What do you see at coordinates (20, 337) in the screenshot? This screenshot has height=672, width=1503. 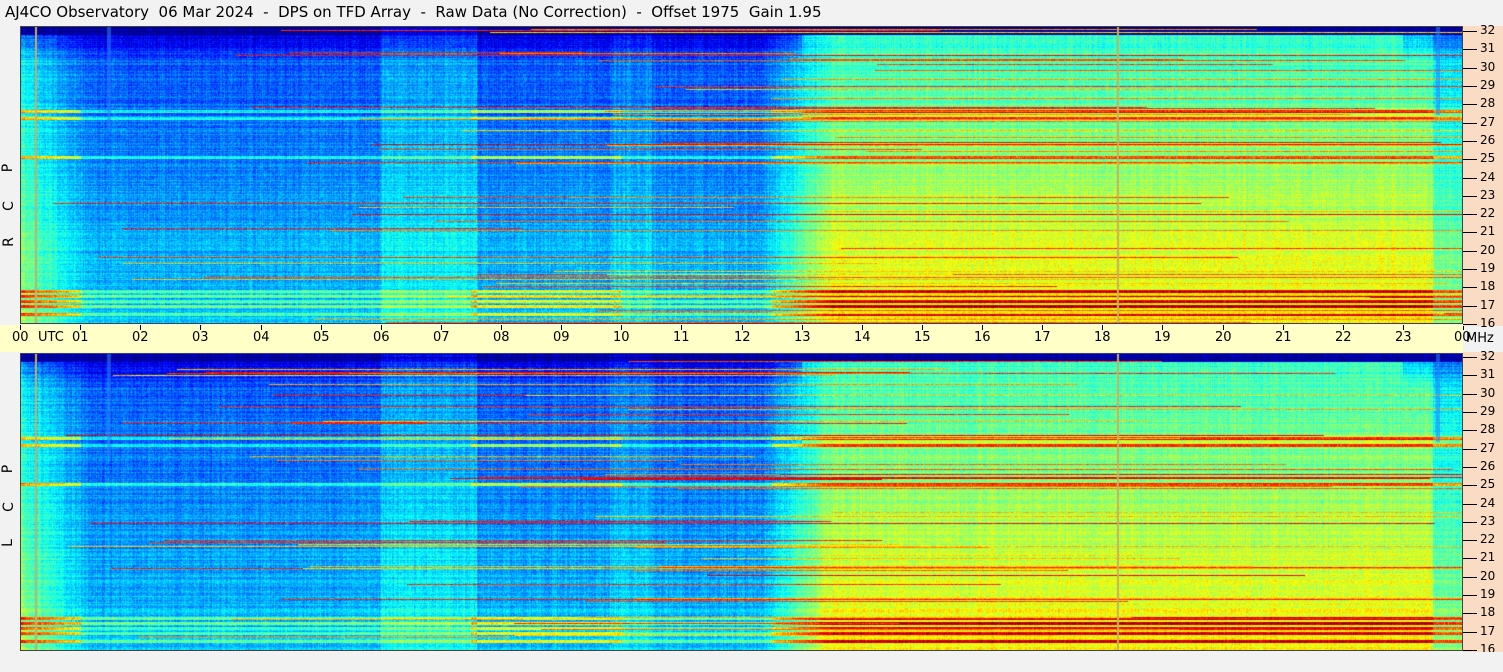 I see `time-tick-label: 00` at bounding box center [20, 337].